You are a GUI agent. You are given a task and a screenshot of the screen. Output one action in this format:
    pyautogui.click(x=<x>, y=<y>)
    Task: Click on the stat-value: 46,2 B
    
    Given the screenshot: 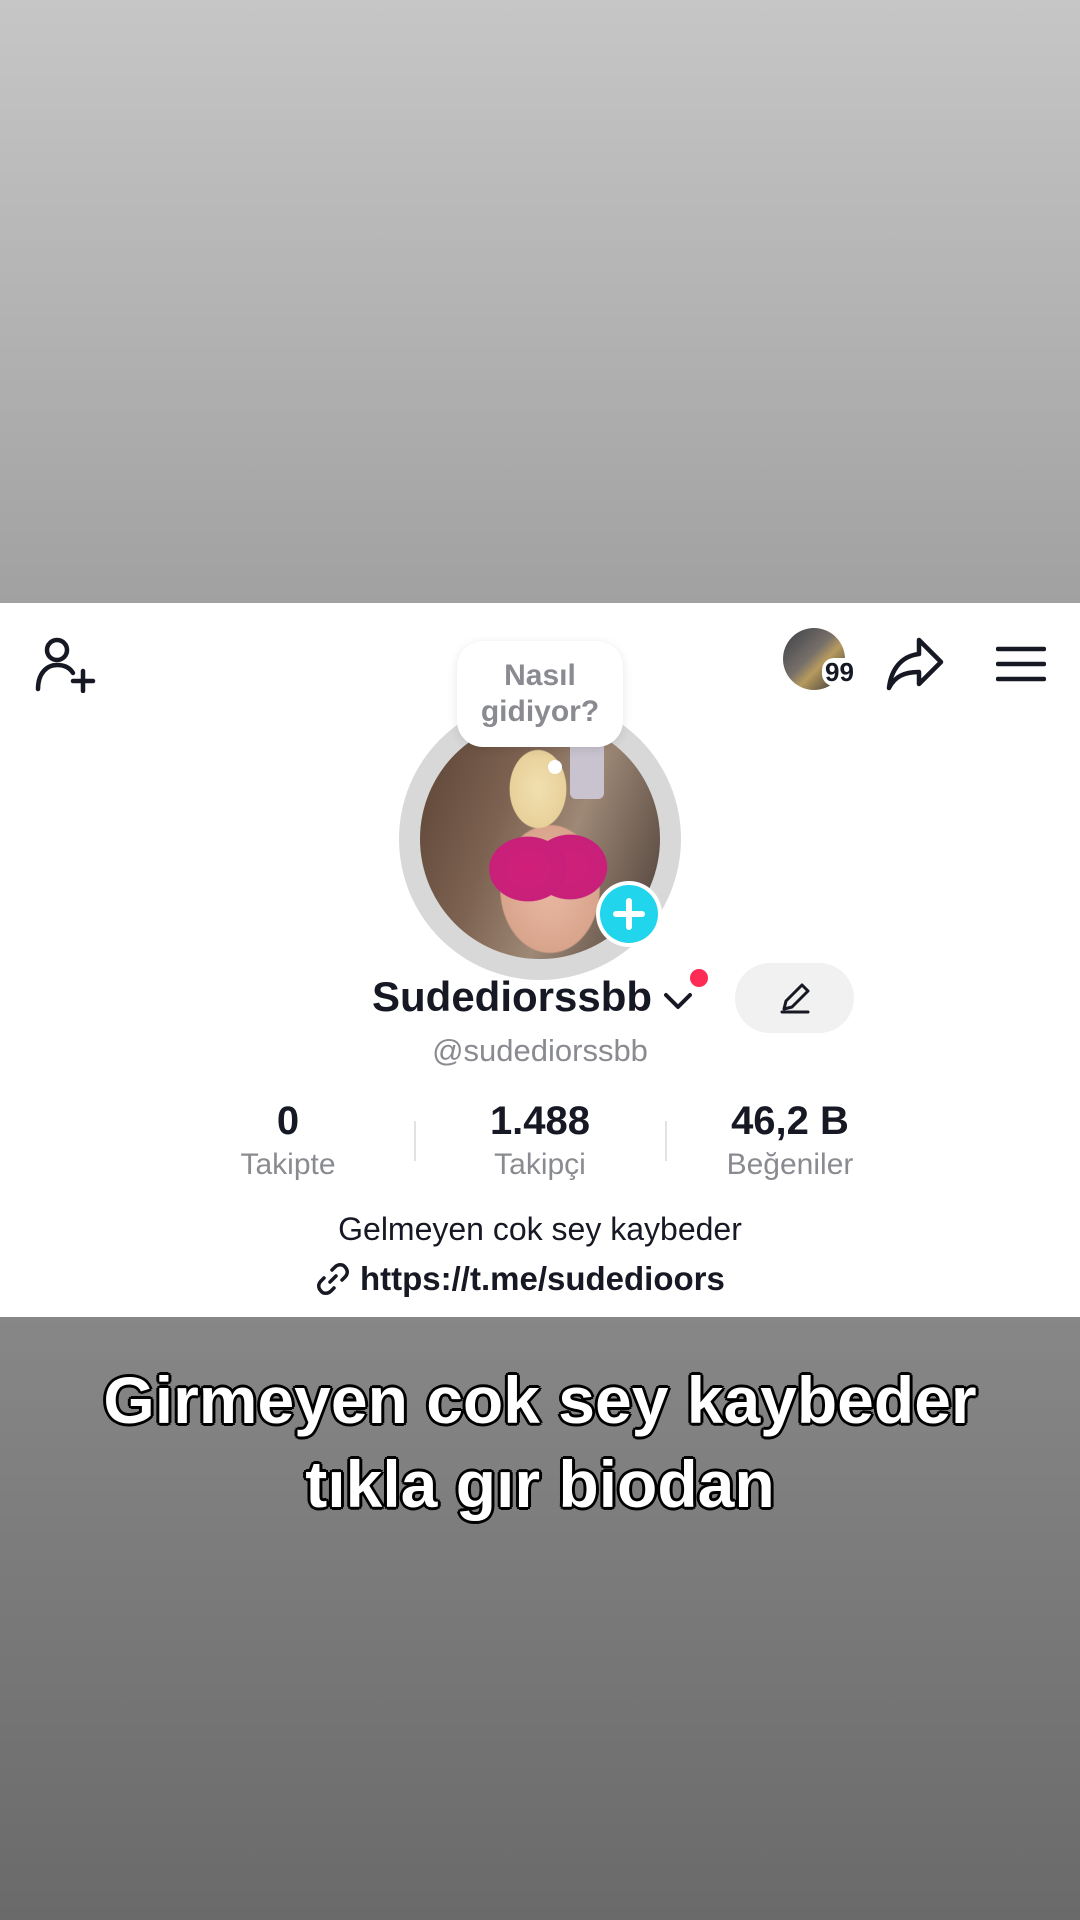 What is the action you would take?
    pyautogui.click(x=790, y=1121)
    